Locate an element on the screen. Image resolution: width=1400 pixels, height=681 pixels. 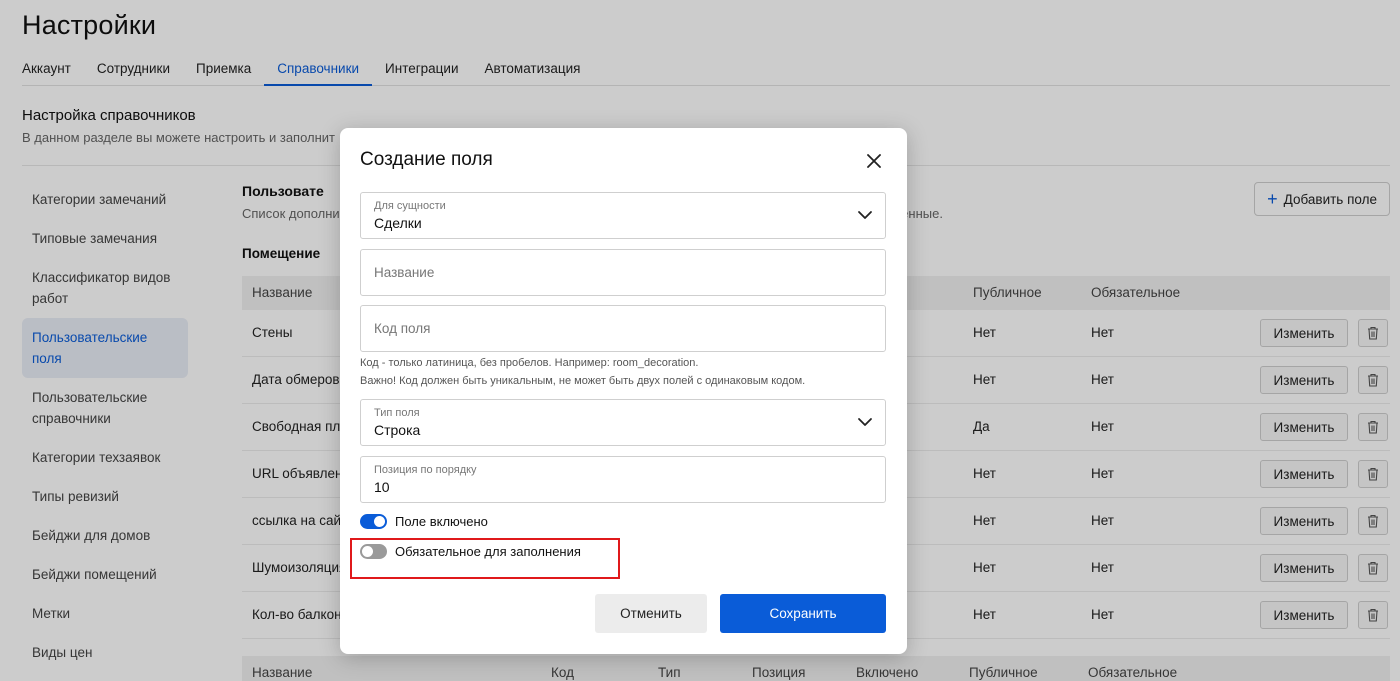
position-label: Позиция по порядку is located at coordinates (425, 470).